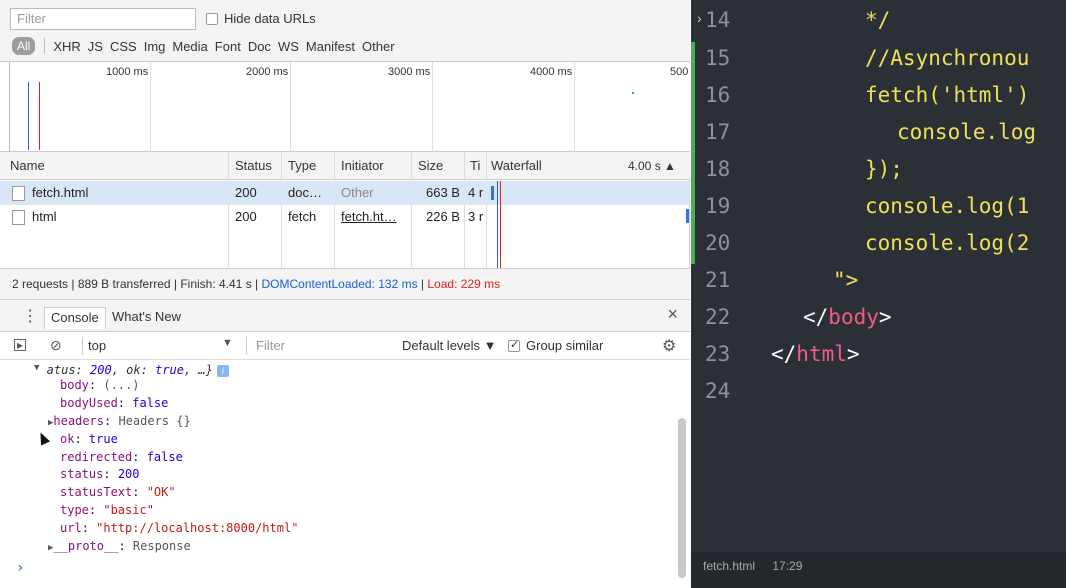 Image resolution: width=1066 pixels, height=588 pixels. What do you see at coordinates (555, 345) in the screenshot?
I see `group-similar-toggle: Group similar` at bounding box center [555, 345].